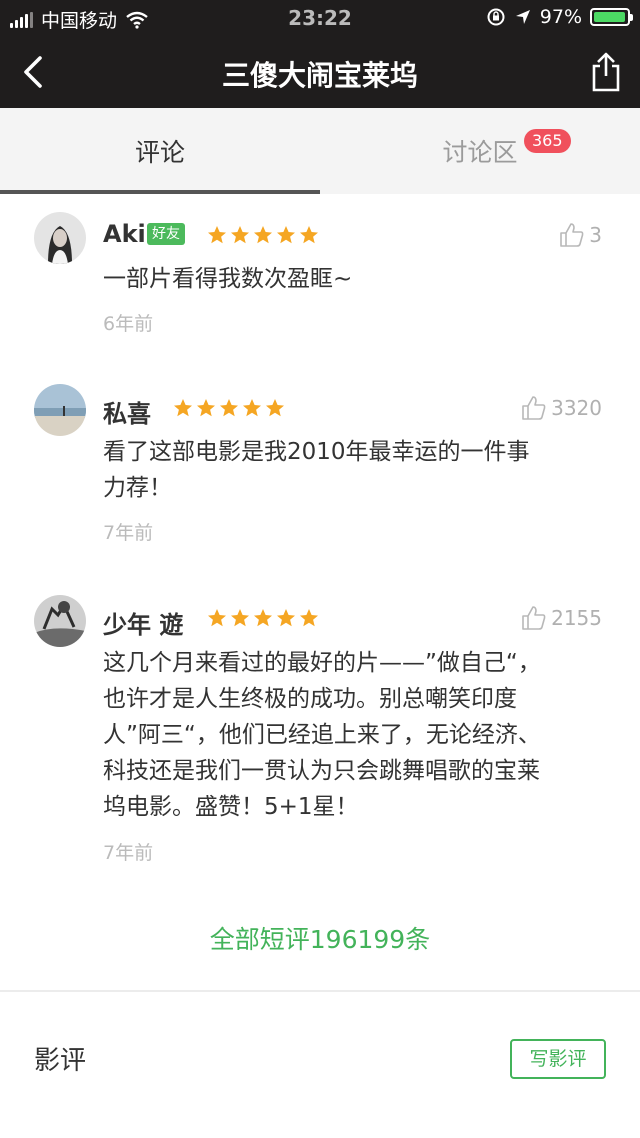 The height and width of the screenshot is (1138, 640). I want to click on all-short-comments-link: 全部短评196199条, so click(320, 938).